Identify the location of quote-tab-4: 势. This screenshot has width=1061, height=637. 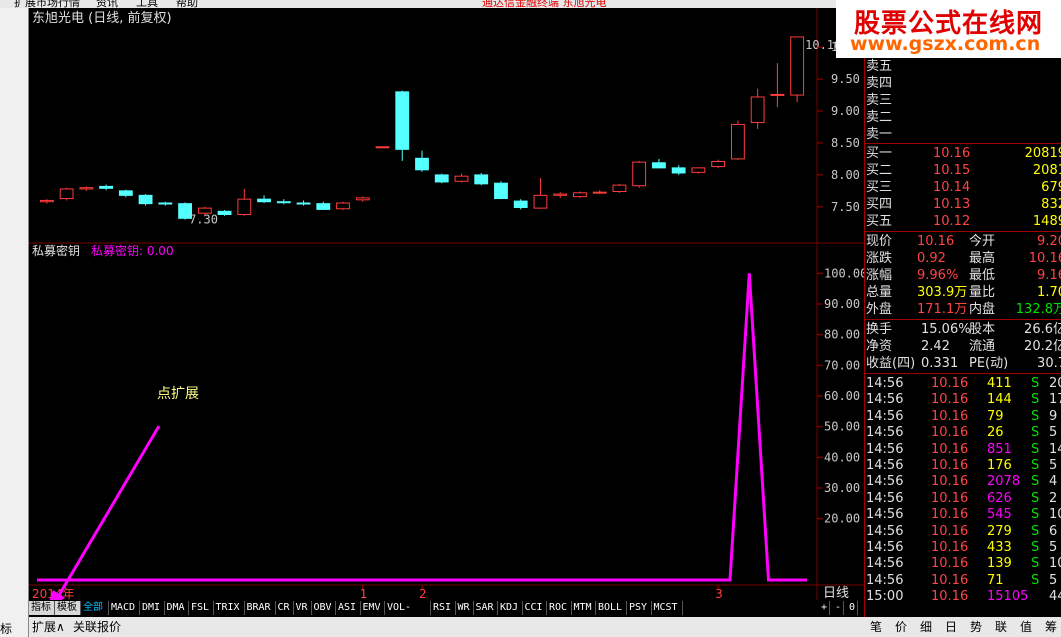
(976, 626).